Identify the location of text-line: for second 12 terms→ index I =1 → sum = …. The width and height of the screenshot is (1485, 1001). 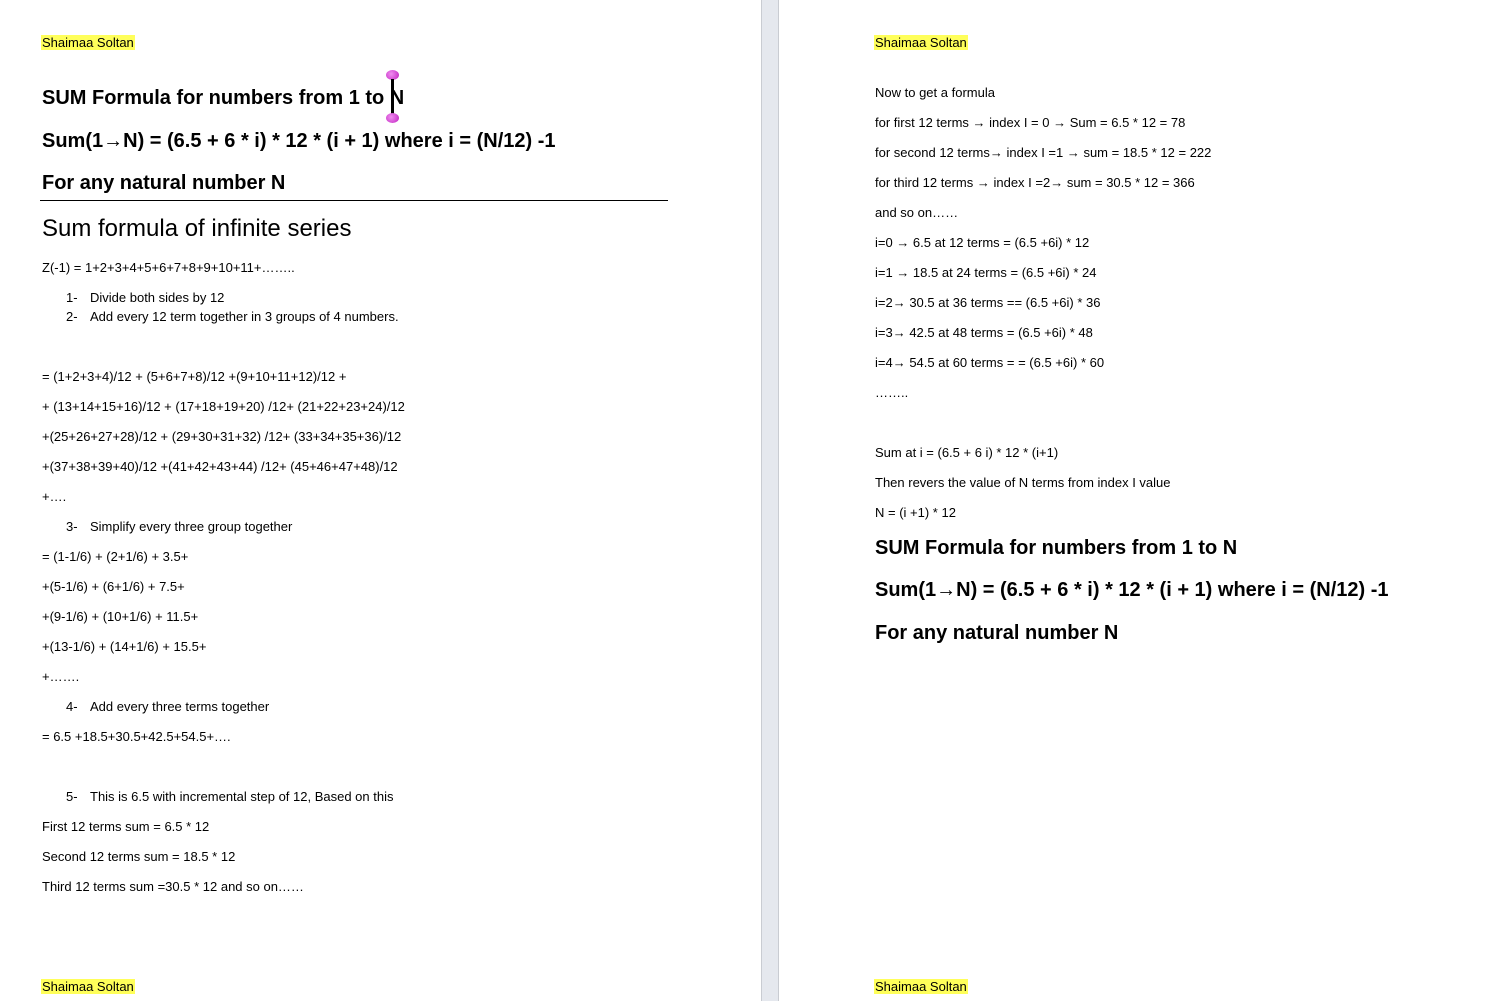
(1043, 152).